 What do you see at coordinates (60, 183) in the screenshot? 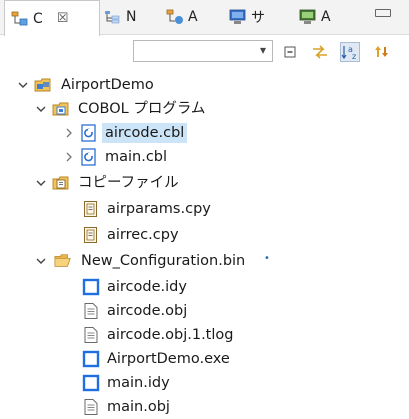
I see `copybook-folder-icon` at bounding box center [60, 183].